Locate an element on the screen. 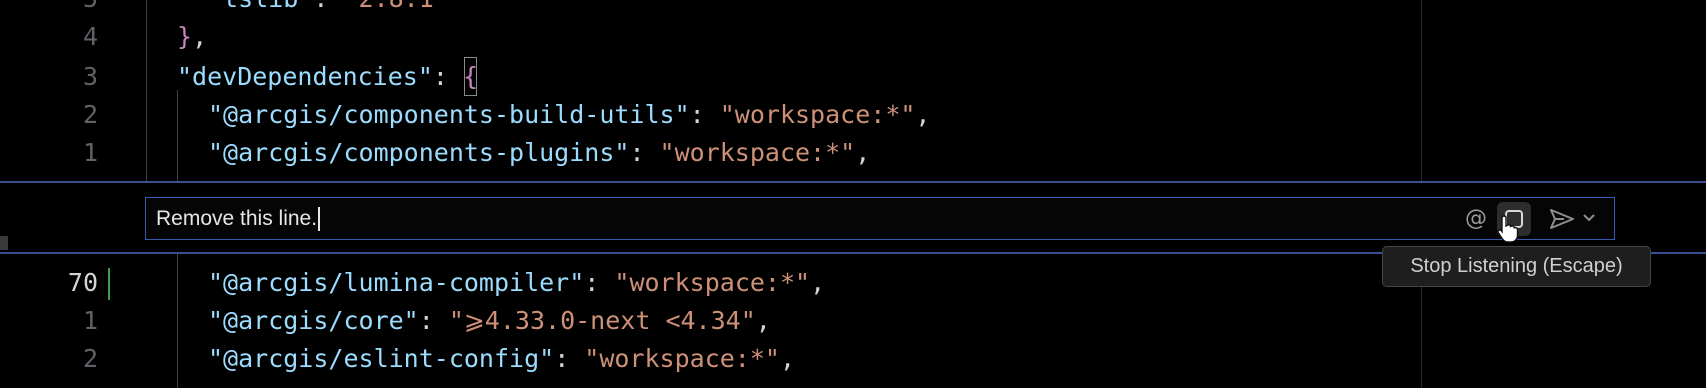 Image resolution: width=1706 pixels, height=388 pixels. code-token: "@arcgis/lumina-compiler" is located at coordinates (396, 282).